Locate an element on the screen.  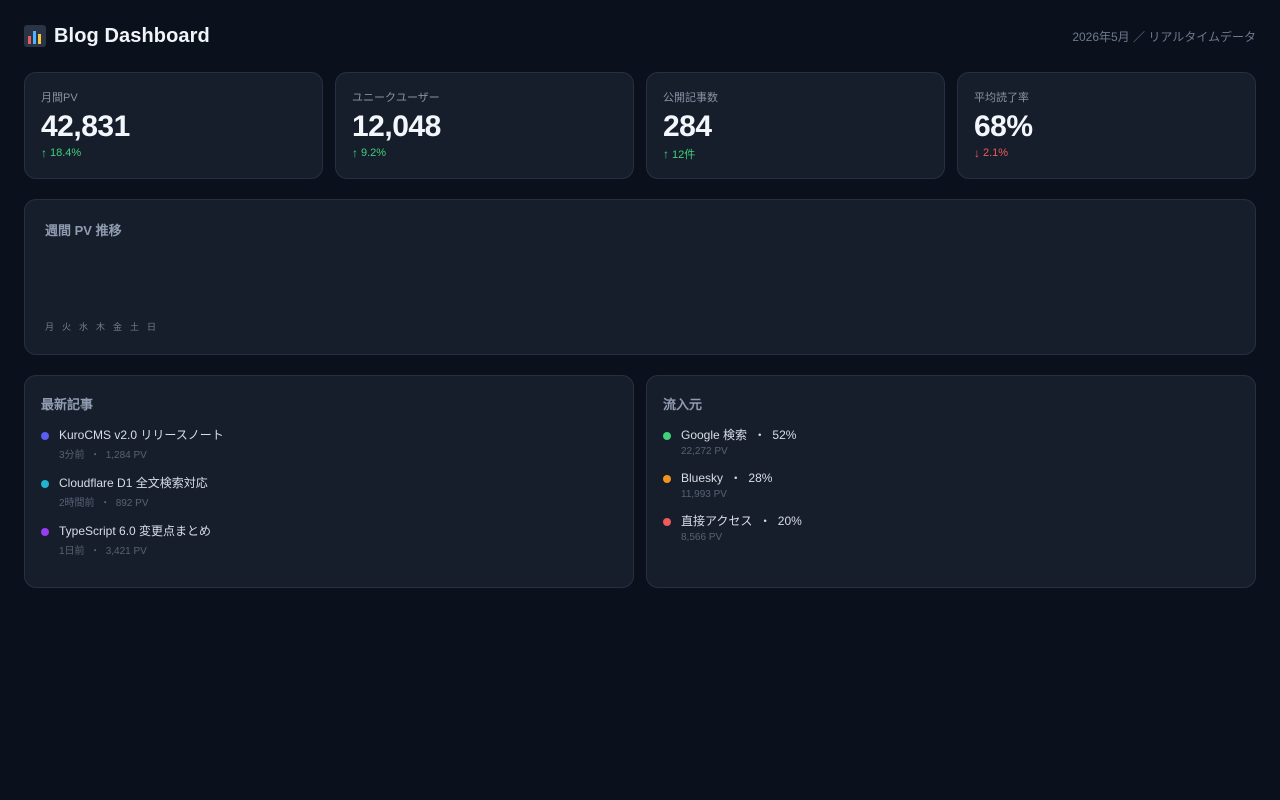
post-item: Cloudflare D1 全文検索対応 2時間前 ・ 892 PV is located at coordinates (329, 492).